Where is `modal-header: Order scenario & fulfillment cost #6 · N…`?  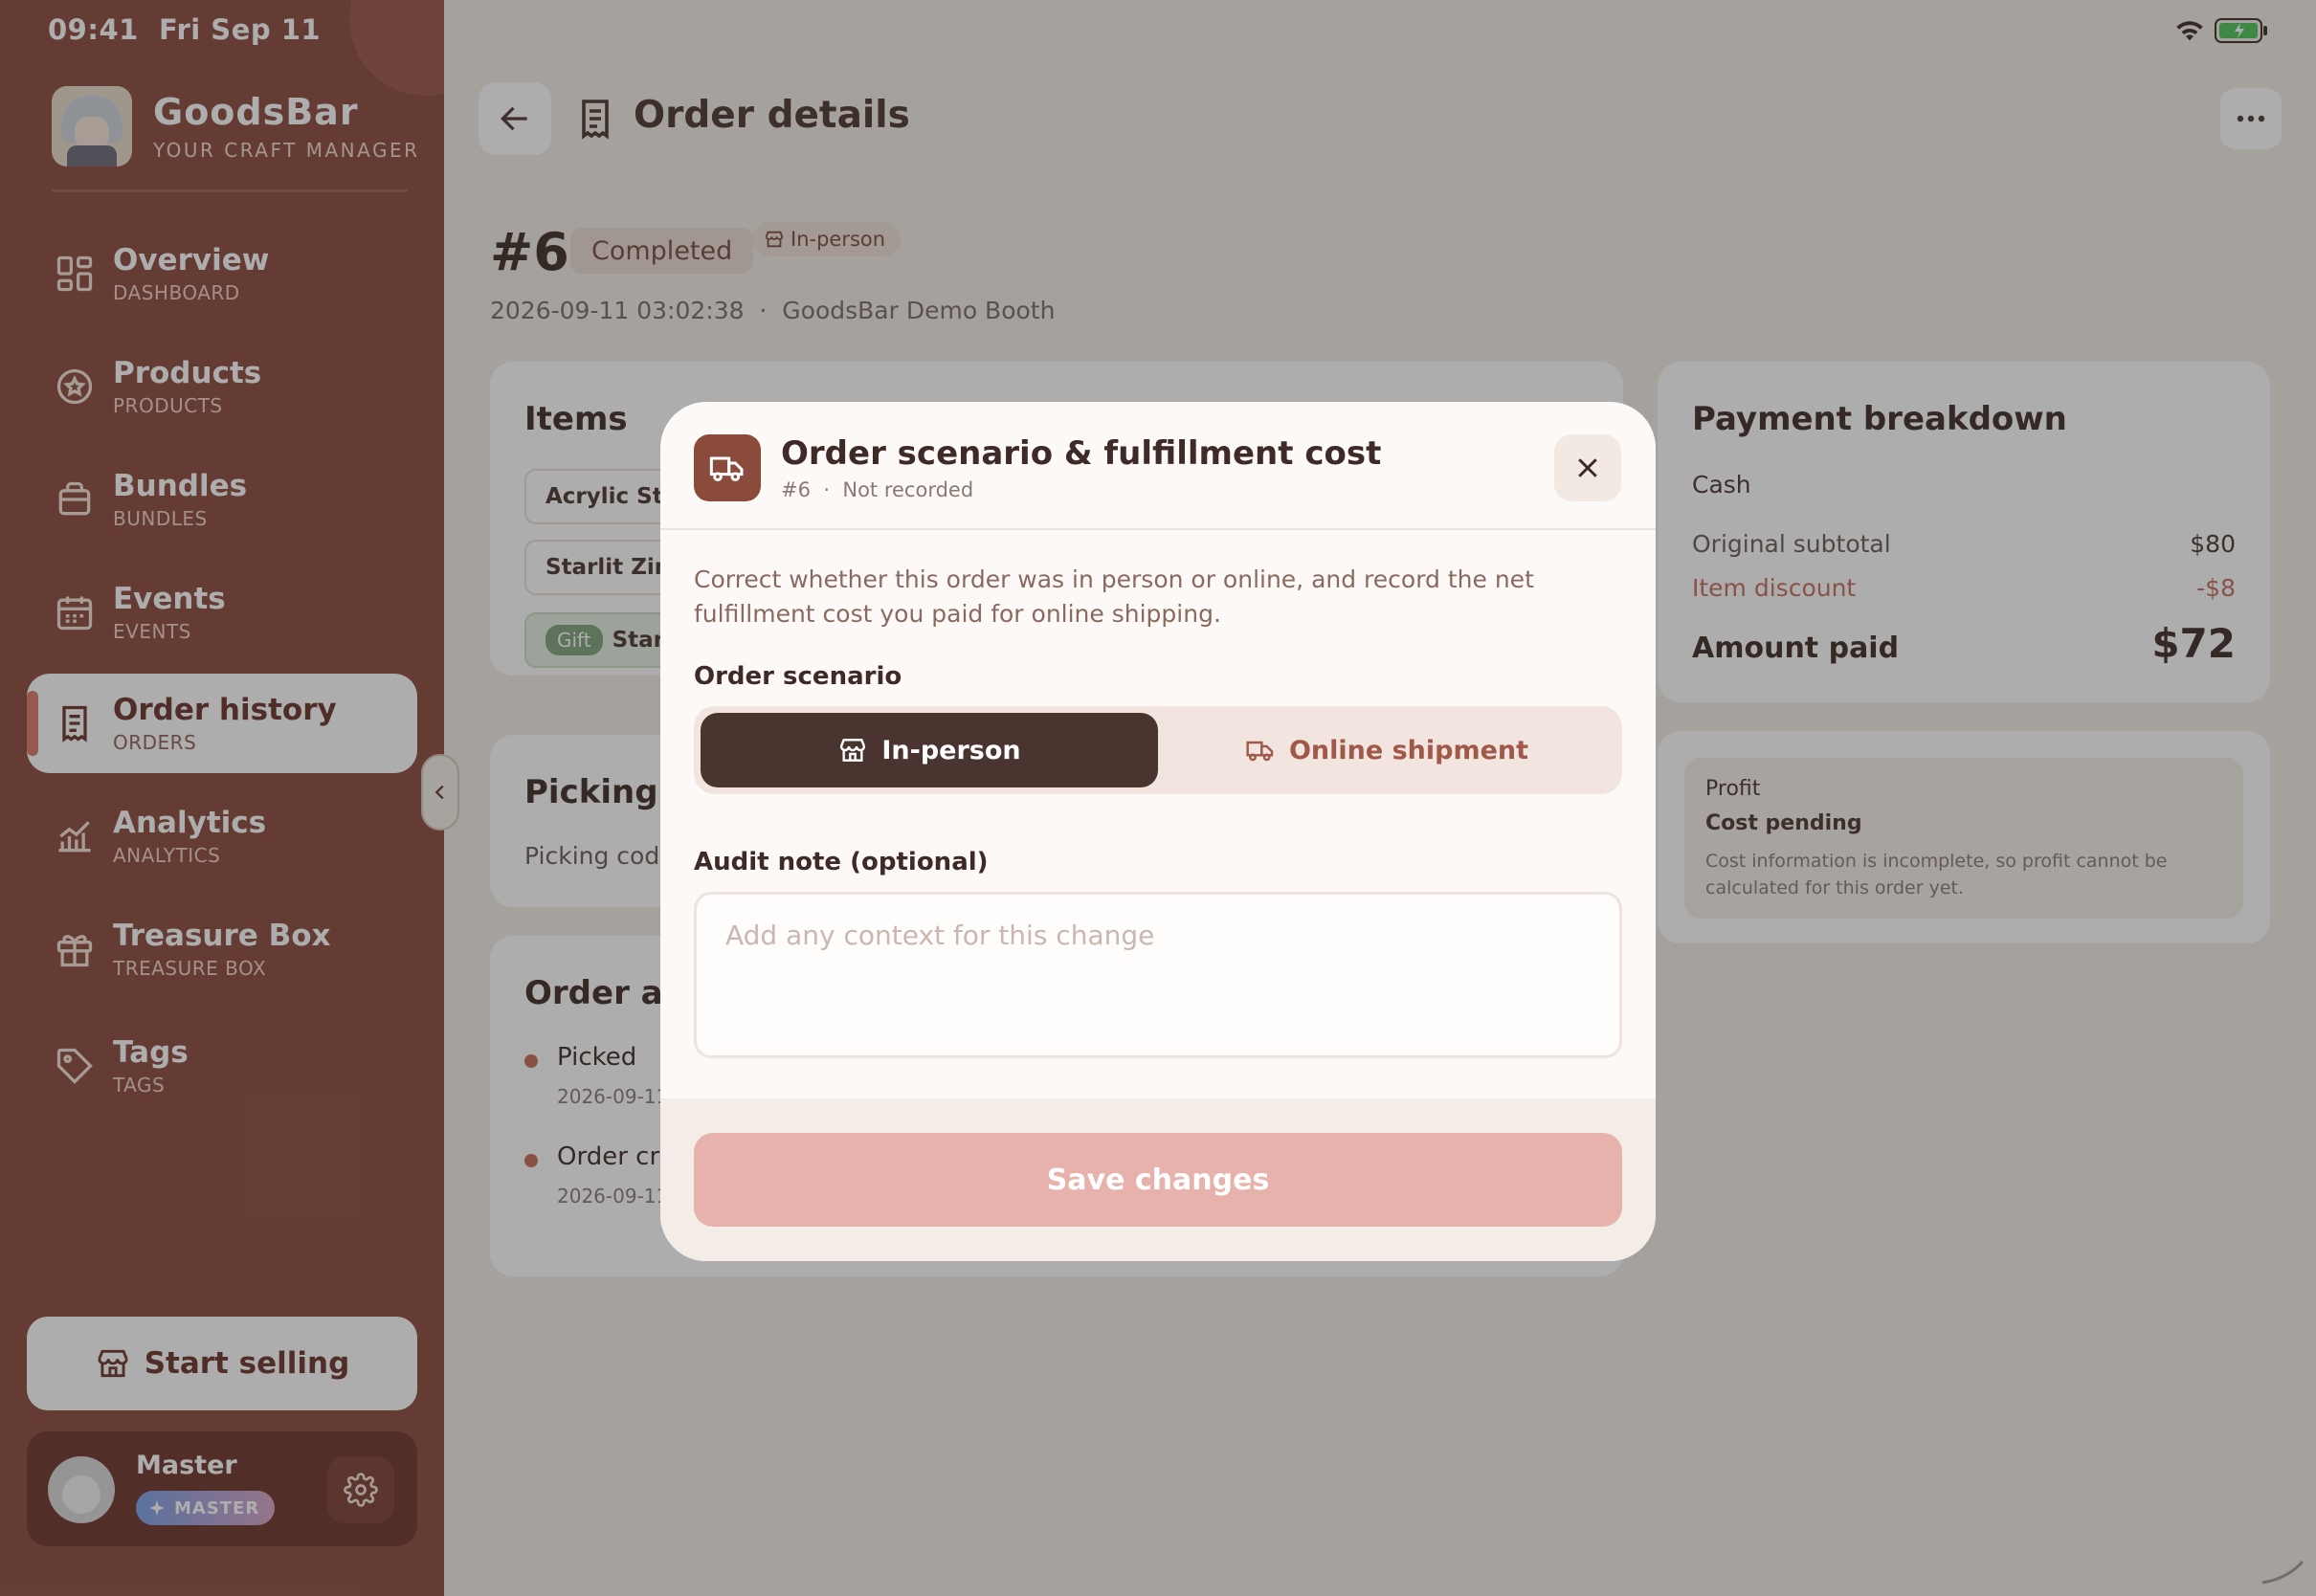
modal-header: Order scenario & fulfillment cost #6 · N… is located at coordinates (1158, 466).